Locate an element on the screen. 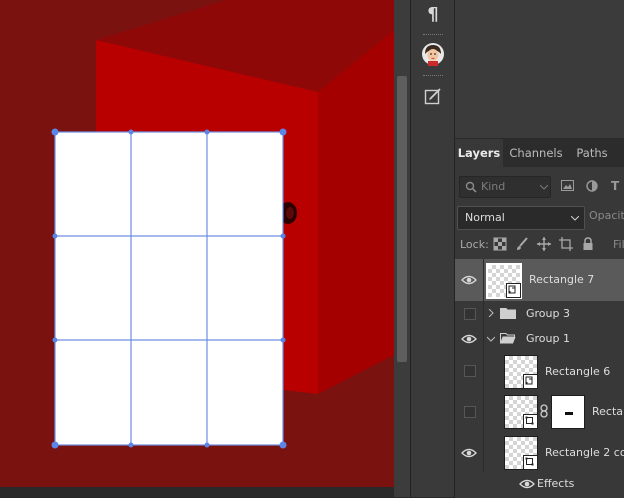 The height and width of the screenshot is (498, 624). lock-transparent-icon is located at coordinates (500, 244).